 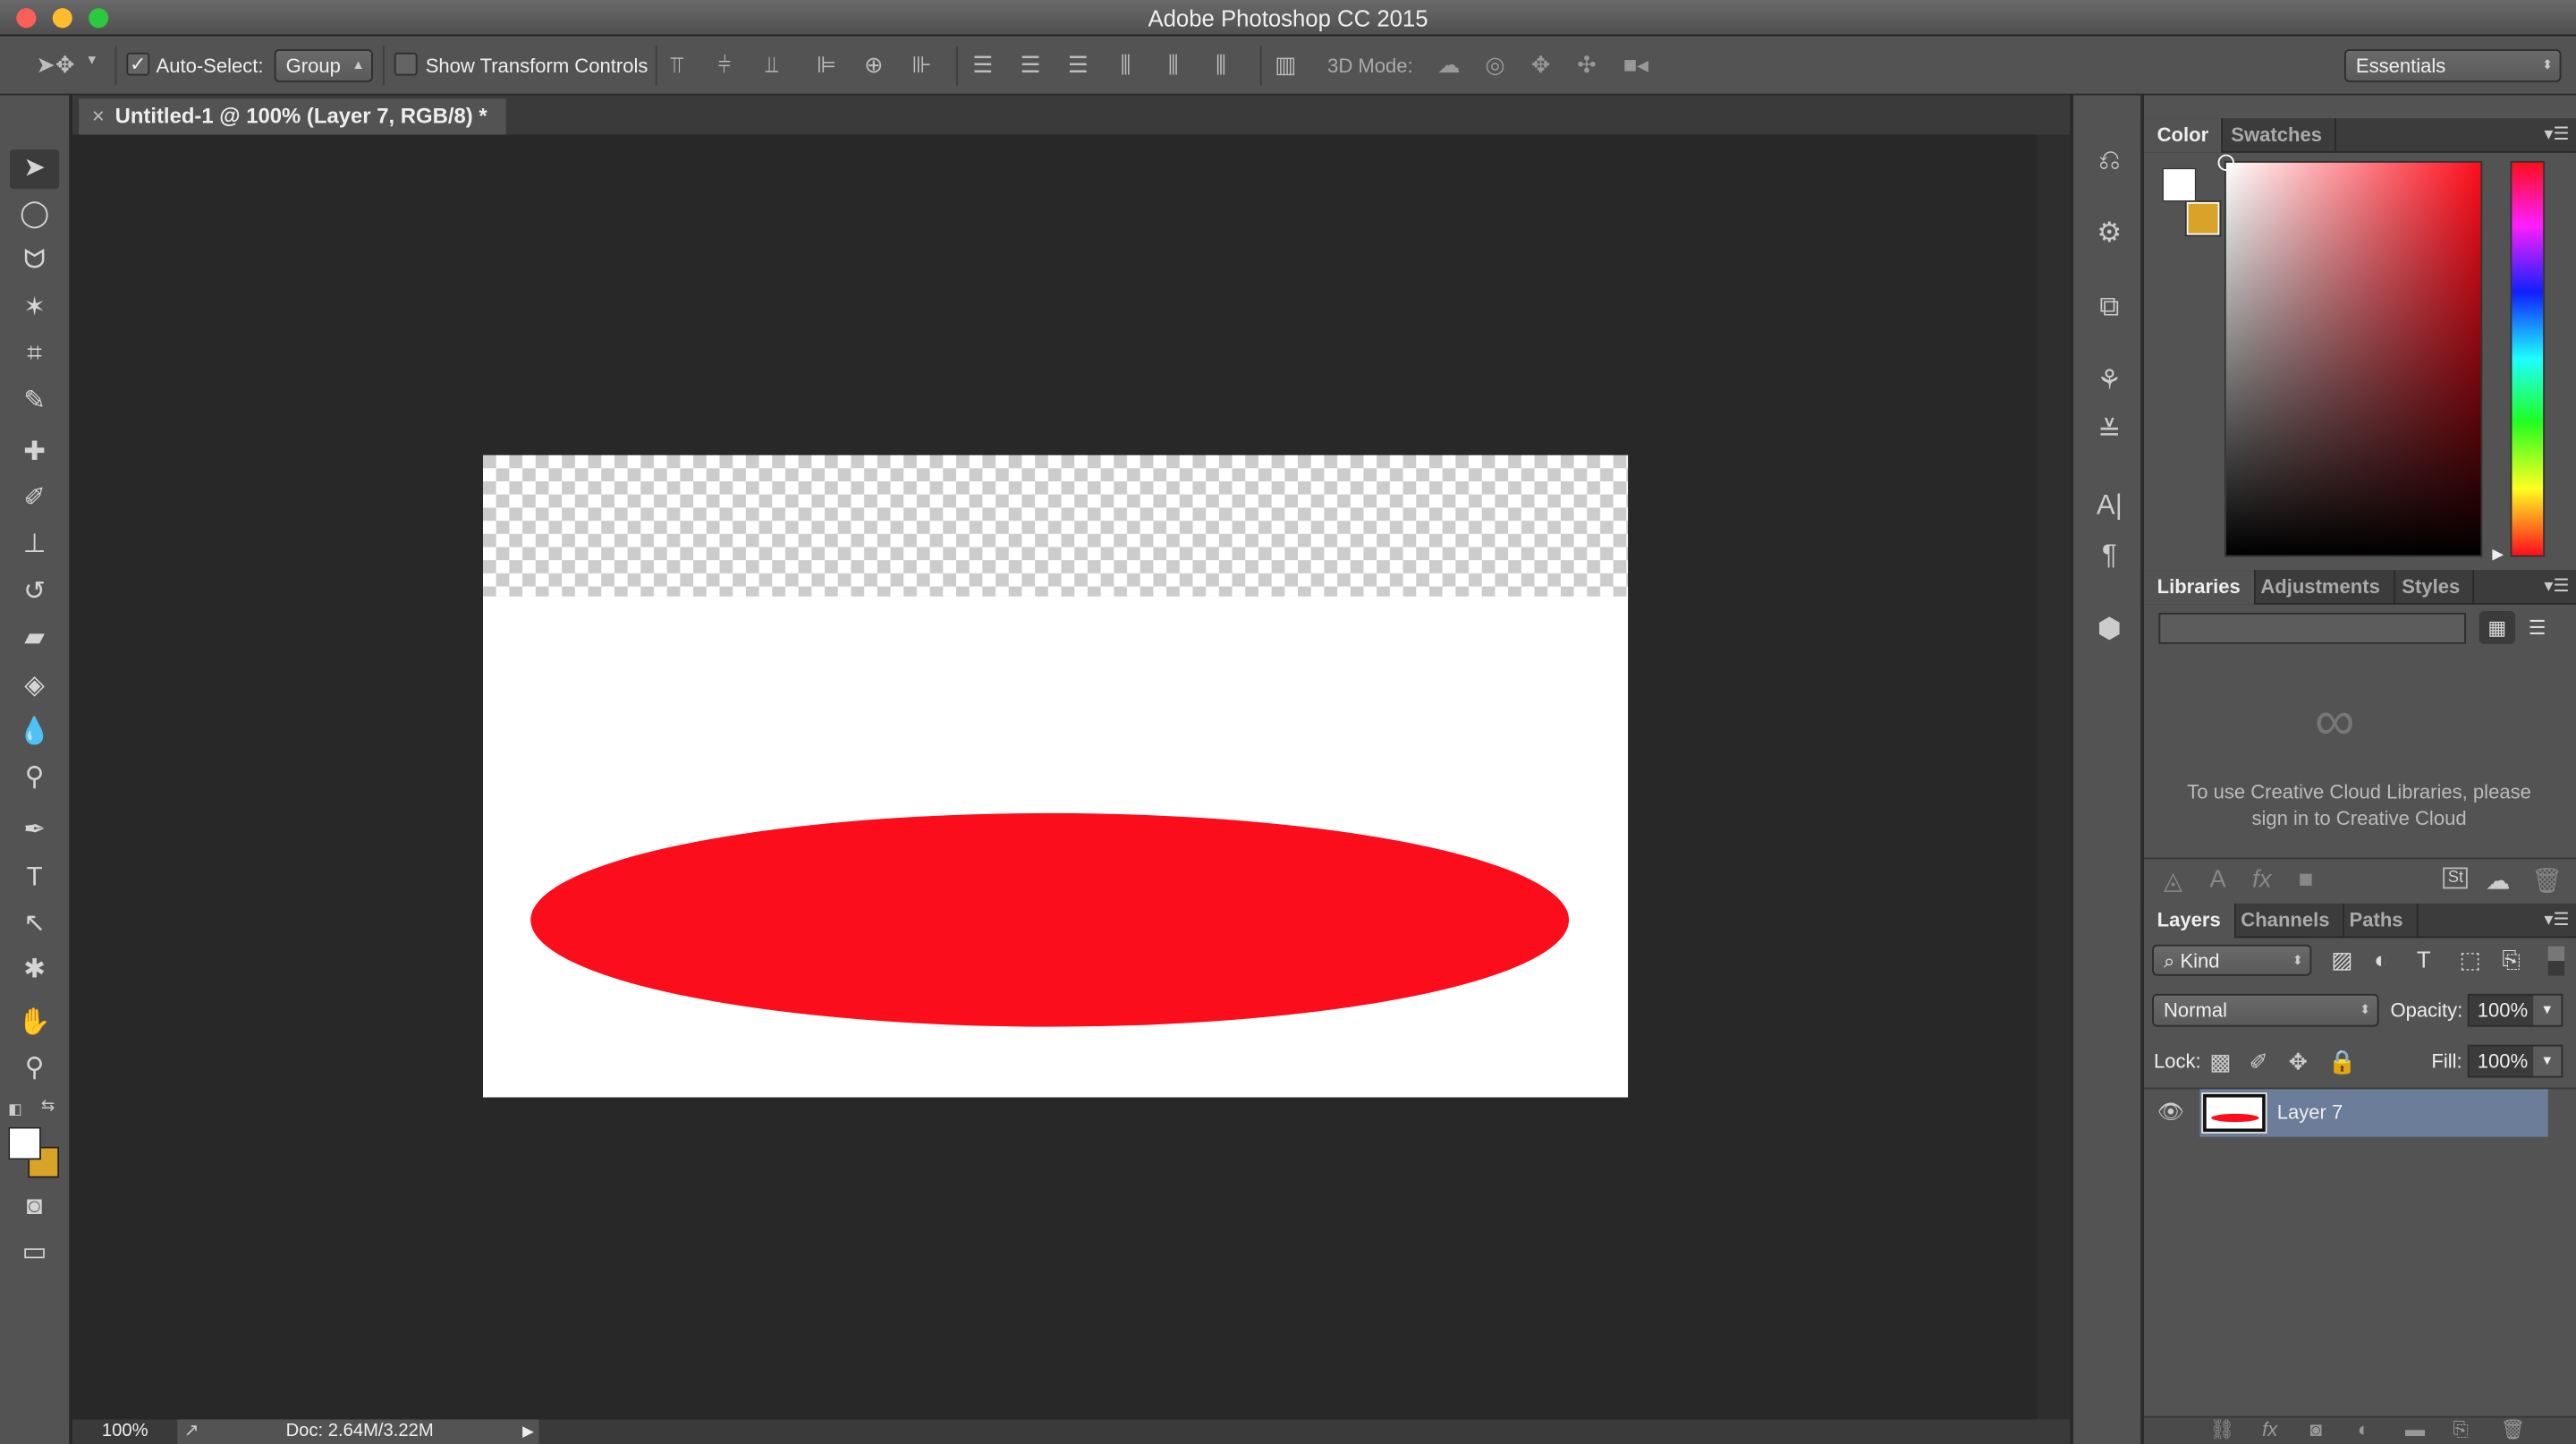 What do you see at coordinates (34, 545) in the screenshot?
I see `clone-stamp-tool: ⊥` at bounding box center [34, 545].